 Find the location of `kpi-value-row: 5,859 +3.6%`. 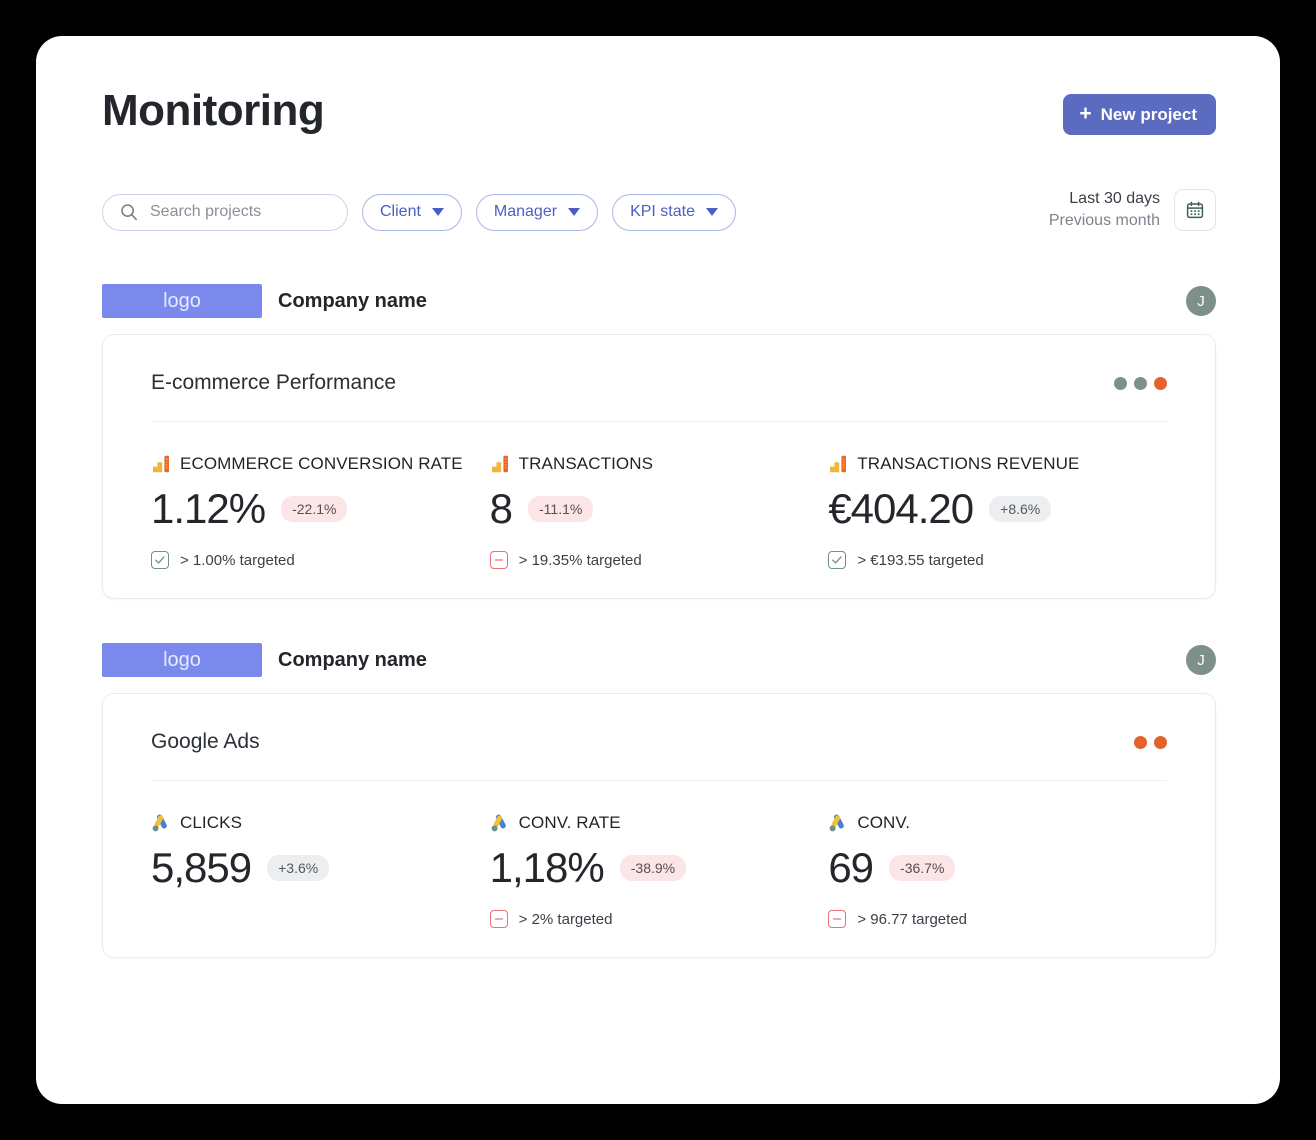

kpi-value-row: 5,859 +3.6% is located at coordinates (320, 868).